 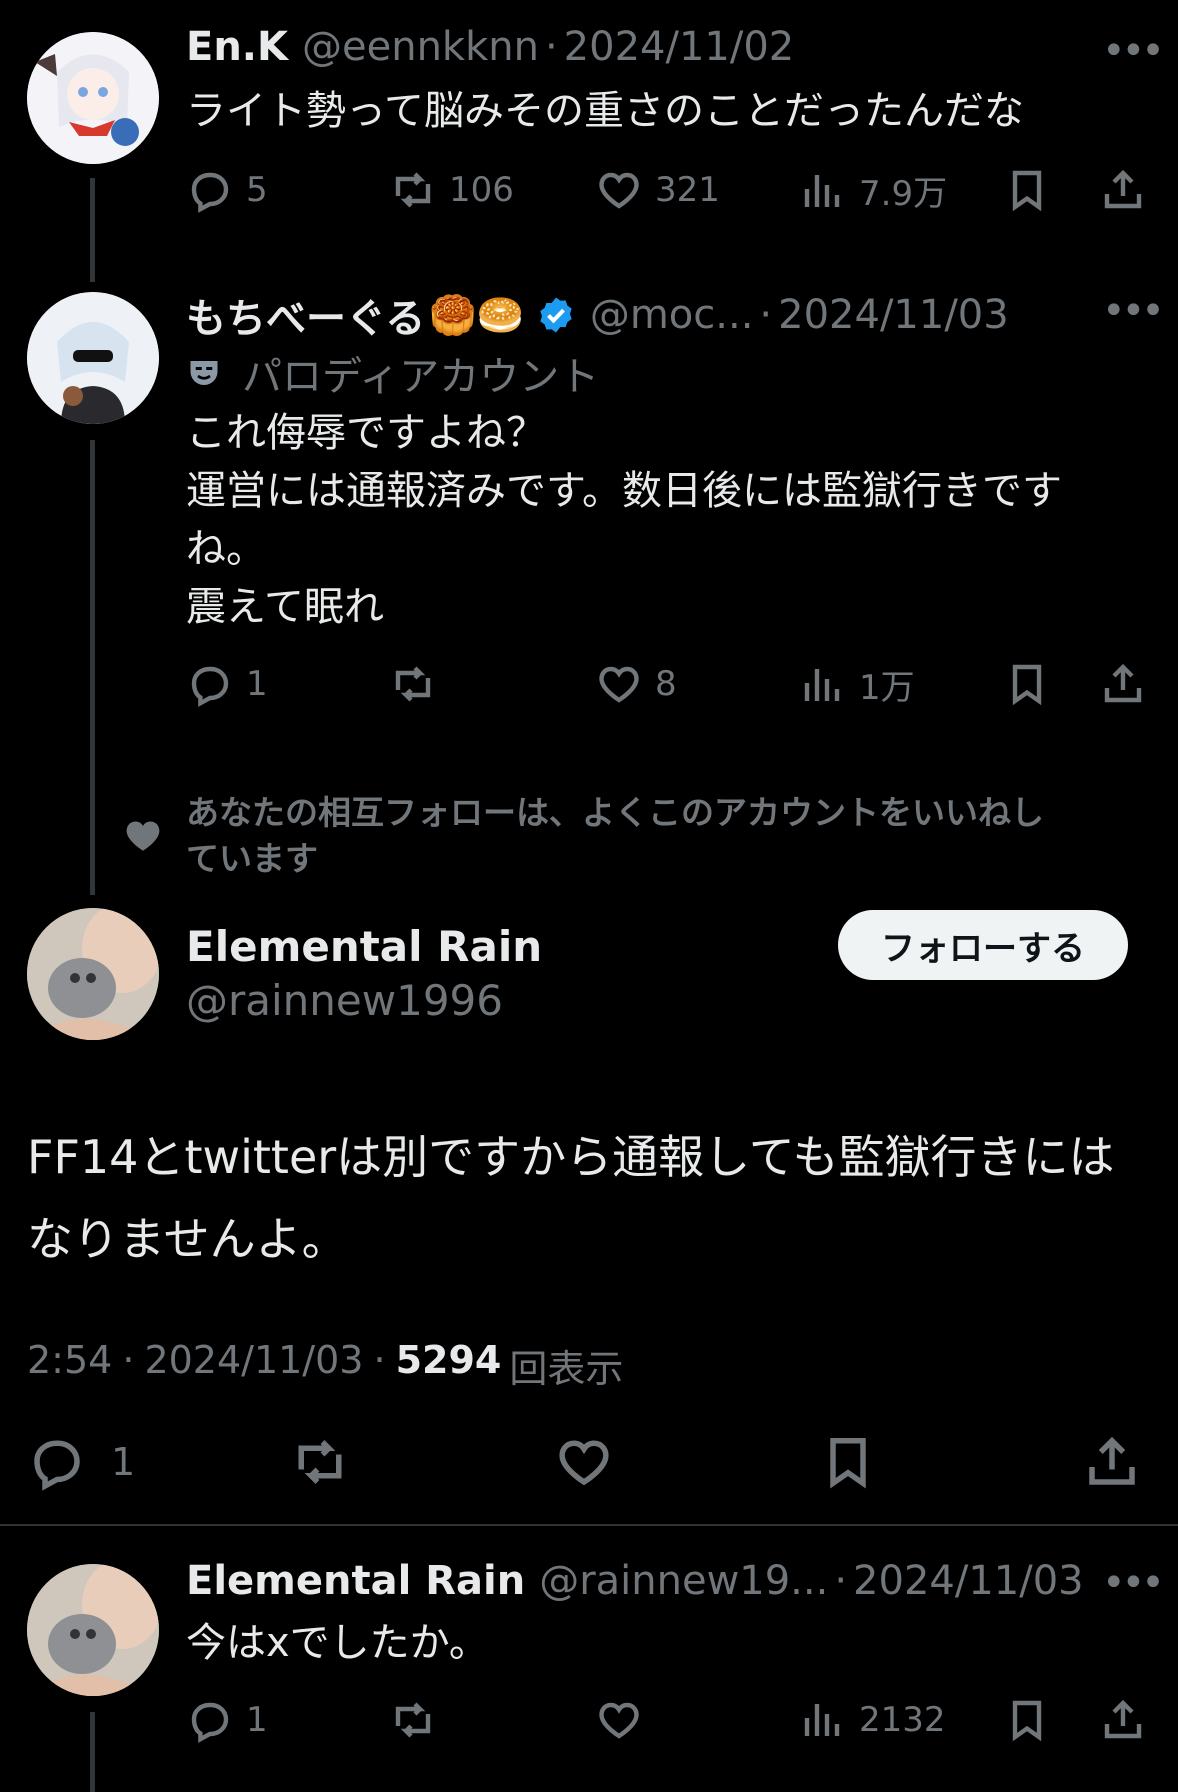 What do you see at coordinates (69, 1365) in the screenshot?
I see `tweet-time: 2:54` at bounding box center [69, 1365].